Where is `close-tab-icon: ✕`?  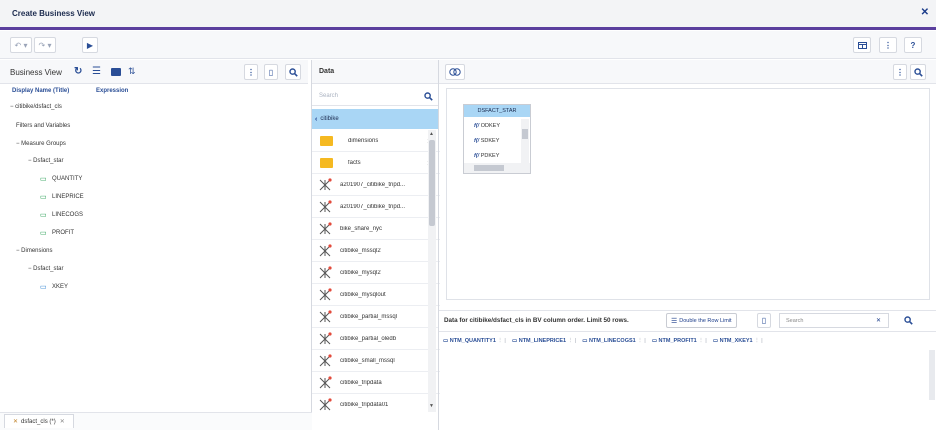 close-tab-icon: ✕ is located at coordinates (62, 421).